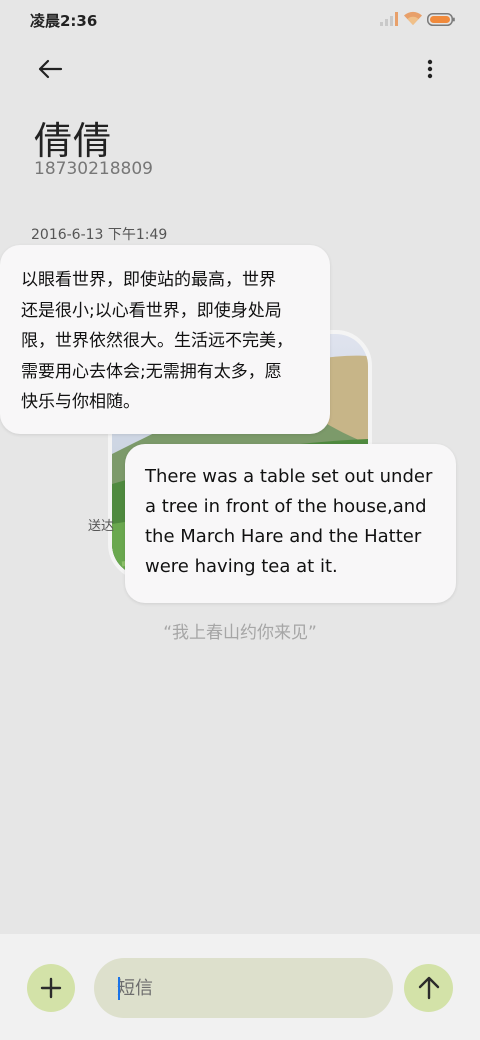 The width and height of the screenshot is (480, 1040). I want to click on message-line: 还是很小;以心看世界，即使身处局, so click(151, 310).